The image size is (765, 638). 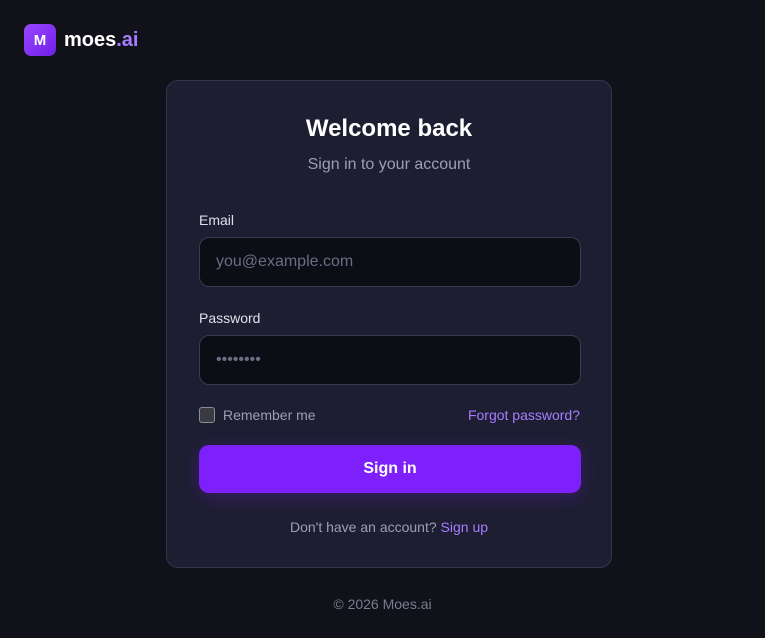 I want to click on brand-wordmark: moes.ai, so click(x=101, y=40).